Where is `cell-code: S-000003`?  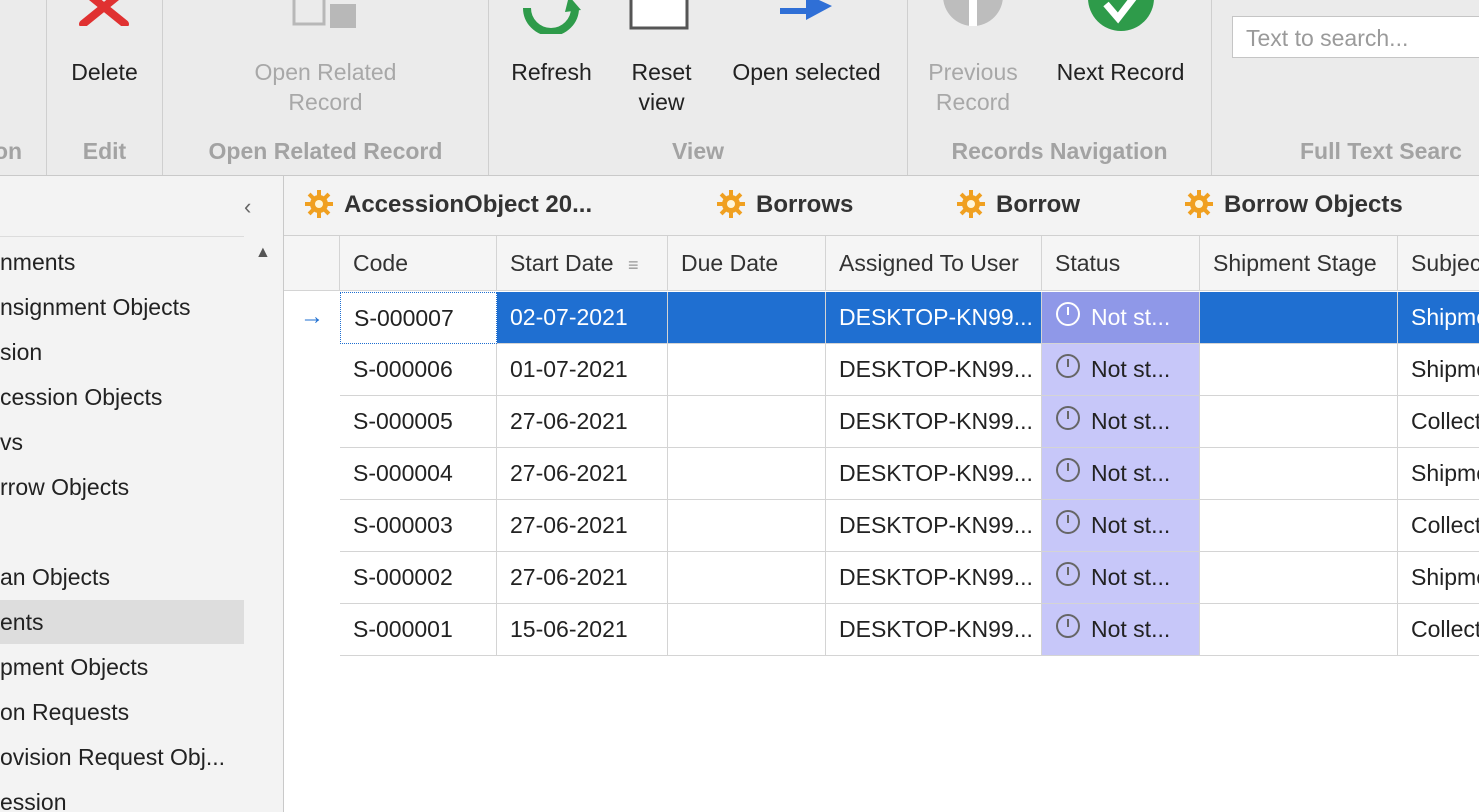 cell-code: S-000003 is located at coordinates (418, 526).